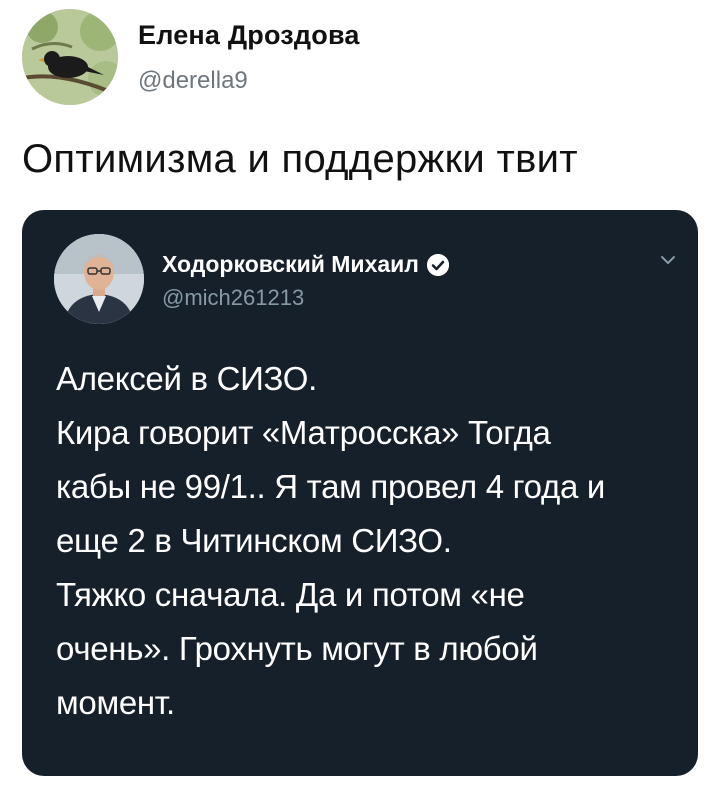 The image size is (720, 799). What do you see at coordinates (290, 264) in the screenshot?
I see `quoted-author-name: Ходорковский Михаил` at bounding box center [290, 264].